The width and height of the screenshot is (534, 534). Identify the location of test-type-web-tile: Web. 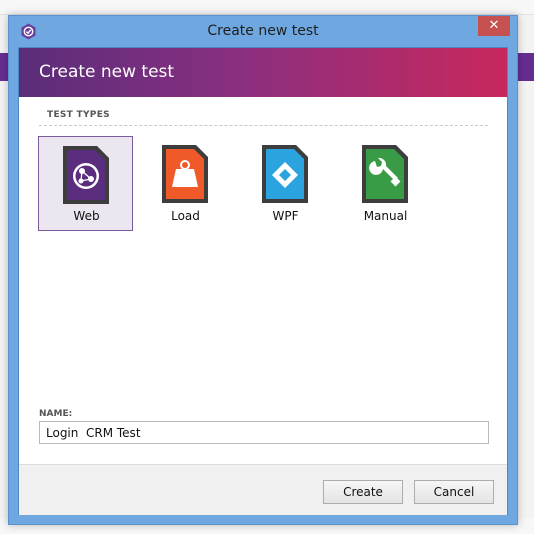
(85, 183).